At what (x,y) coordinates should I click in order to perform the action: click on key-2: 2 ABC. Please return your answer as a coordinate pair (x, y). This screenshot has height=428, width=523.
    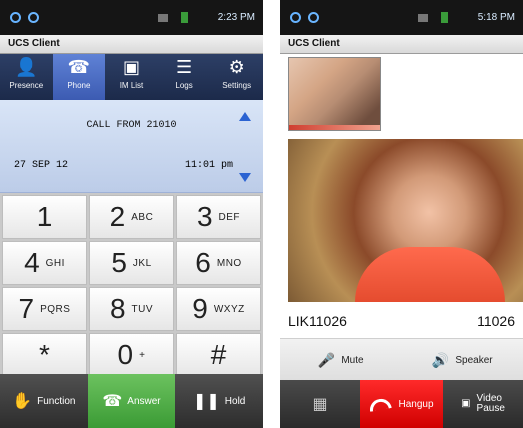
    Looking at the image, I should click on (131, 217).